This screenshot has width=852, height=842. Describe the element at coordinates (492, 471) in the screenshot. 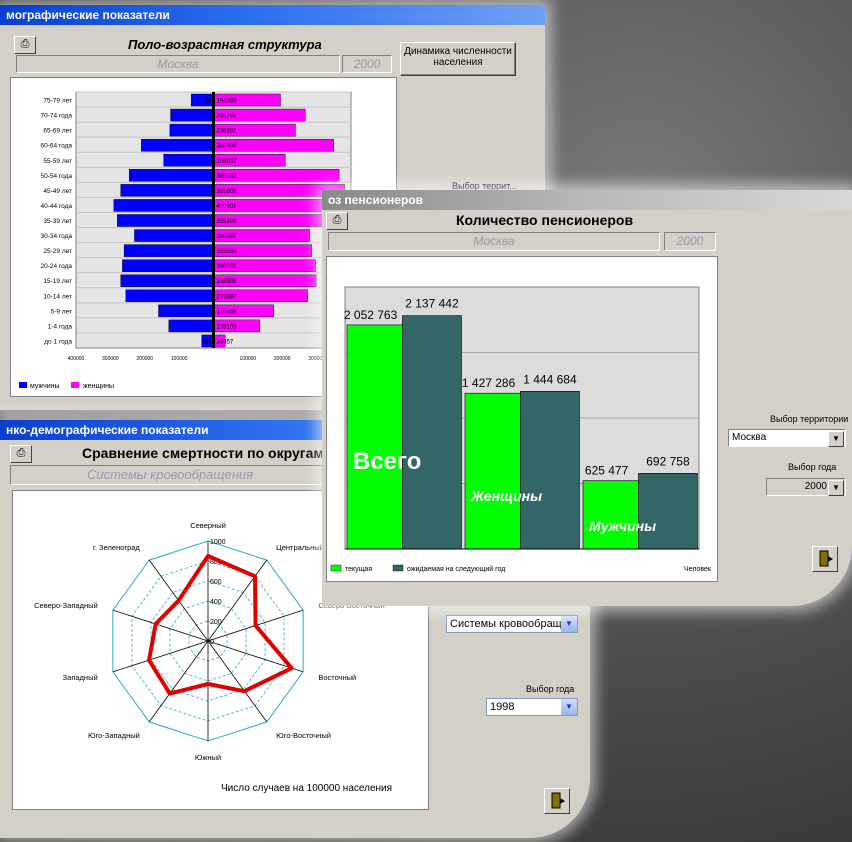

I see `current-bar` at that location.